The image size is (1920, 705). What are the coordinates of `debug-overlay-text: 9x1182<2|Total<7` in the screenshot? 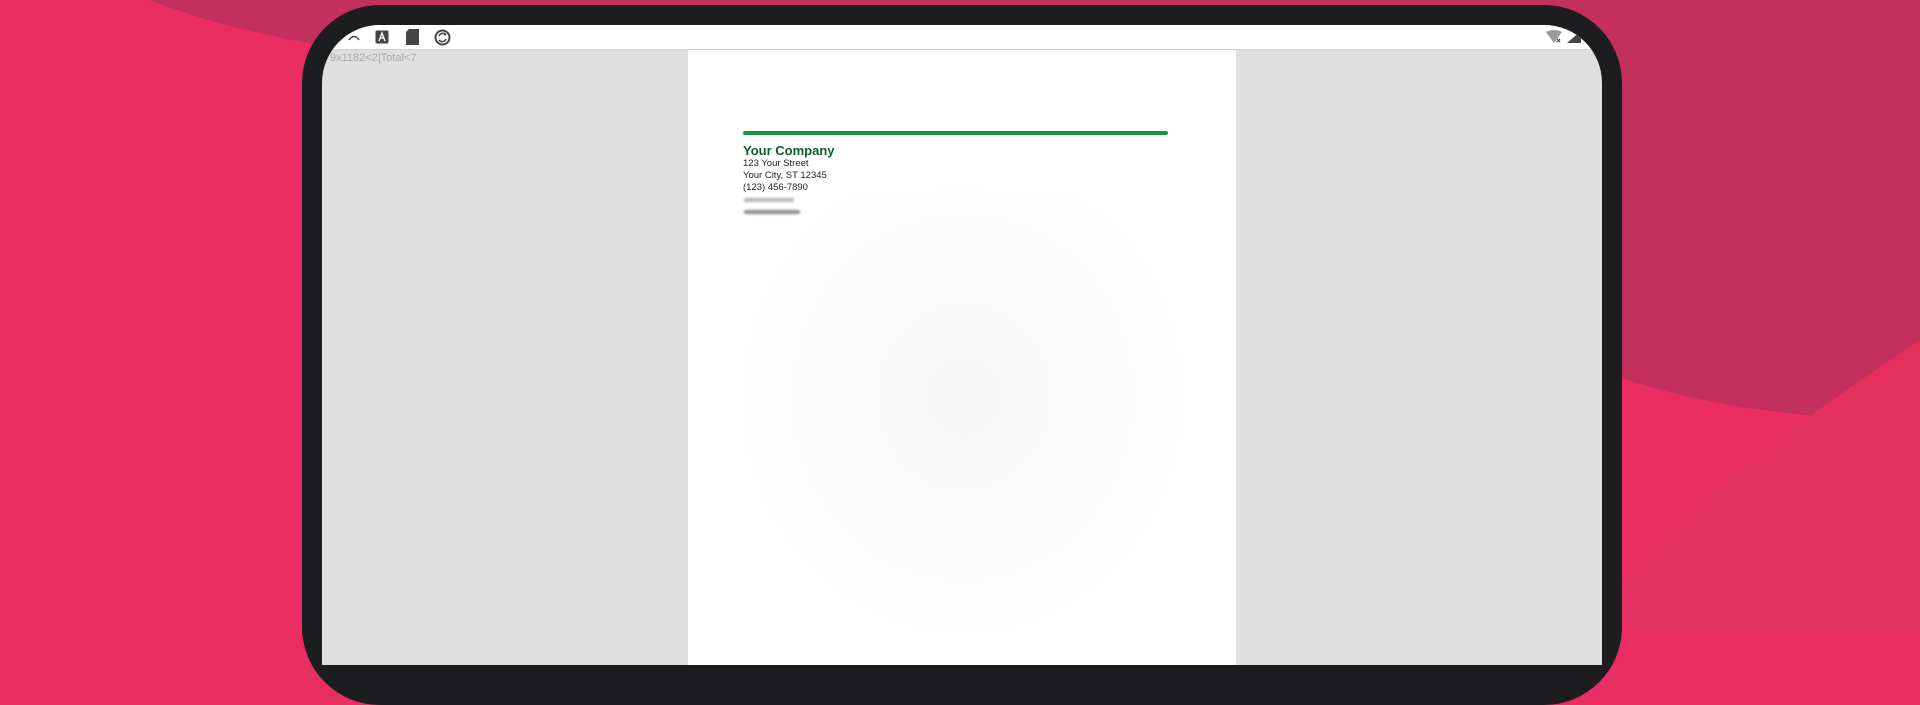 It's located at (373, 58).